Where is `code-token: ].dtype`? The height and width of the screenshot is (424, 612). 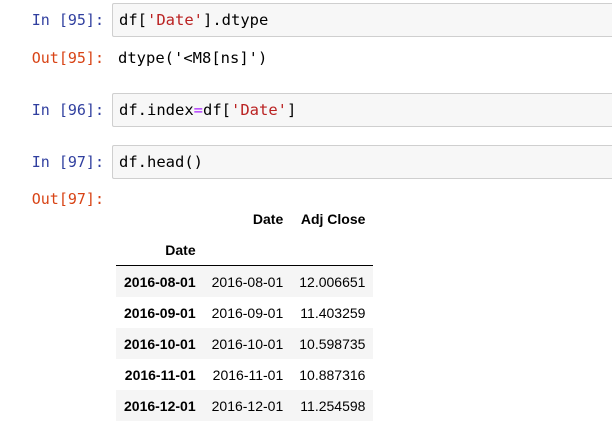
code-token: ].dtype is located at coordinates (236, 20).